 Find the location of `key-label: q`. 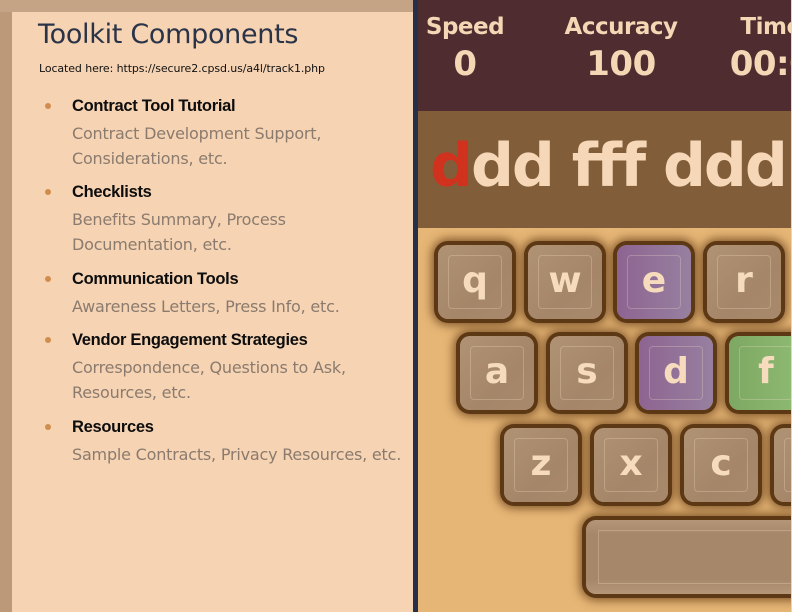

key-label: q is located at coordinates (475, 280).